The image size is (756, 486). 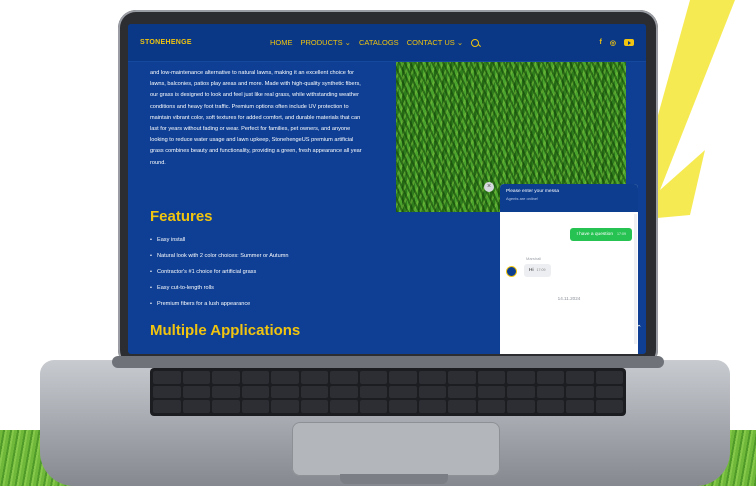 What do you see at coordinates (629, 42) in the screenshot?
I see `youtube-icon` at bounding box center [629, 42].